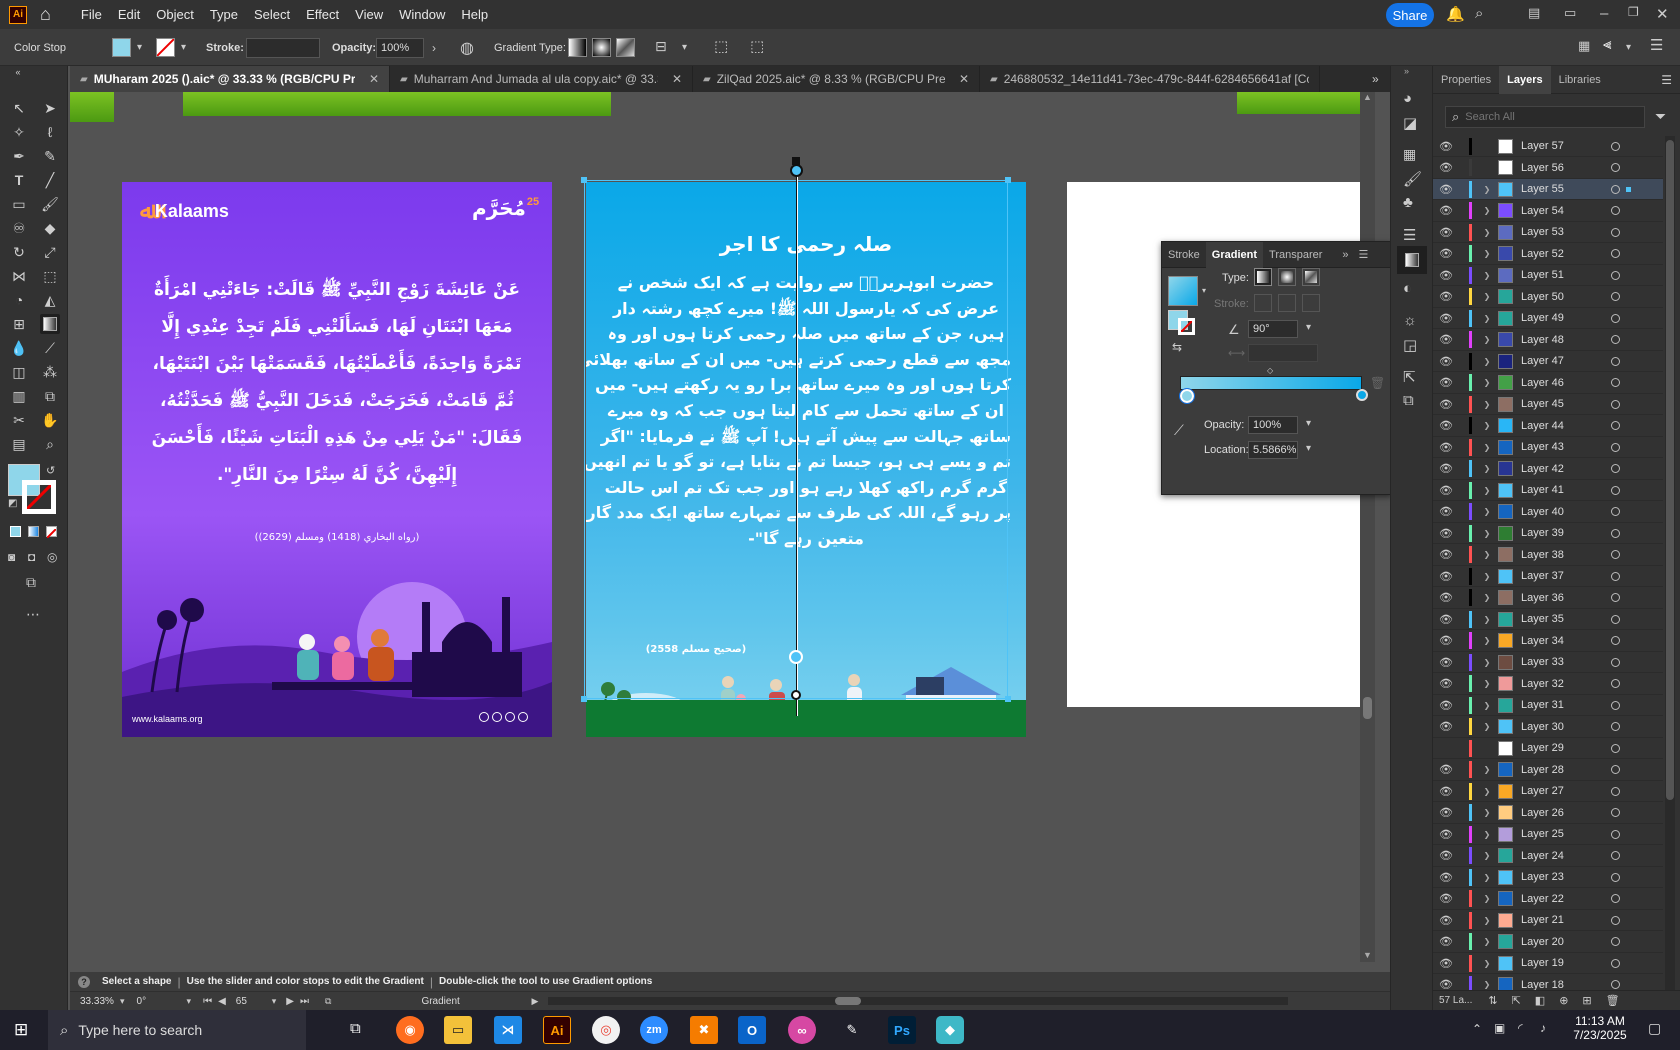 Image resolution: width=1680 pixels, height=1050 pixels. Describe the element at coordinates (1633, 12) in the screenshot. I see `restore-icon: ❐` at that location.